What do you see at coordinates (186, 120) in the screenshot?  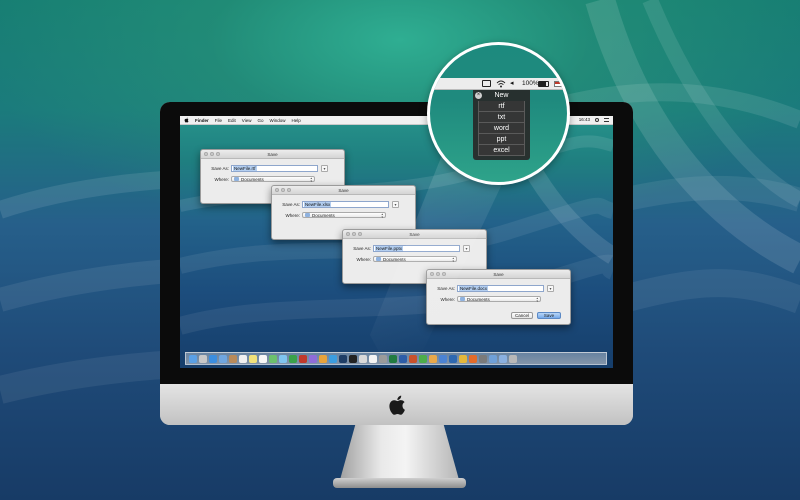 I see `apple-menu-icon` at bounding box center [186, 120].